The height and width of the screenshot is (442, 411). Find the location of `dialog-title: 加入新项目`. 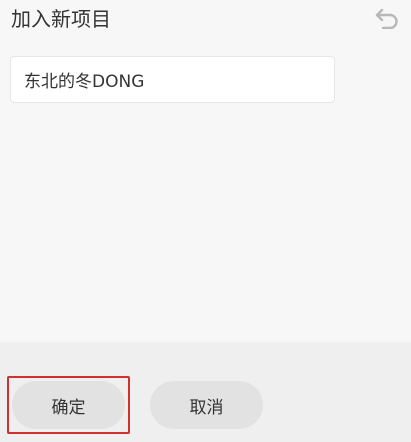

dialog-title: 加入新项目 is located at coordinates (61, 19).